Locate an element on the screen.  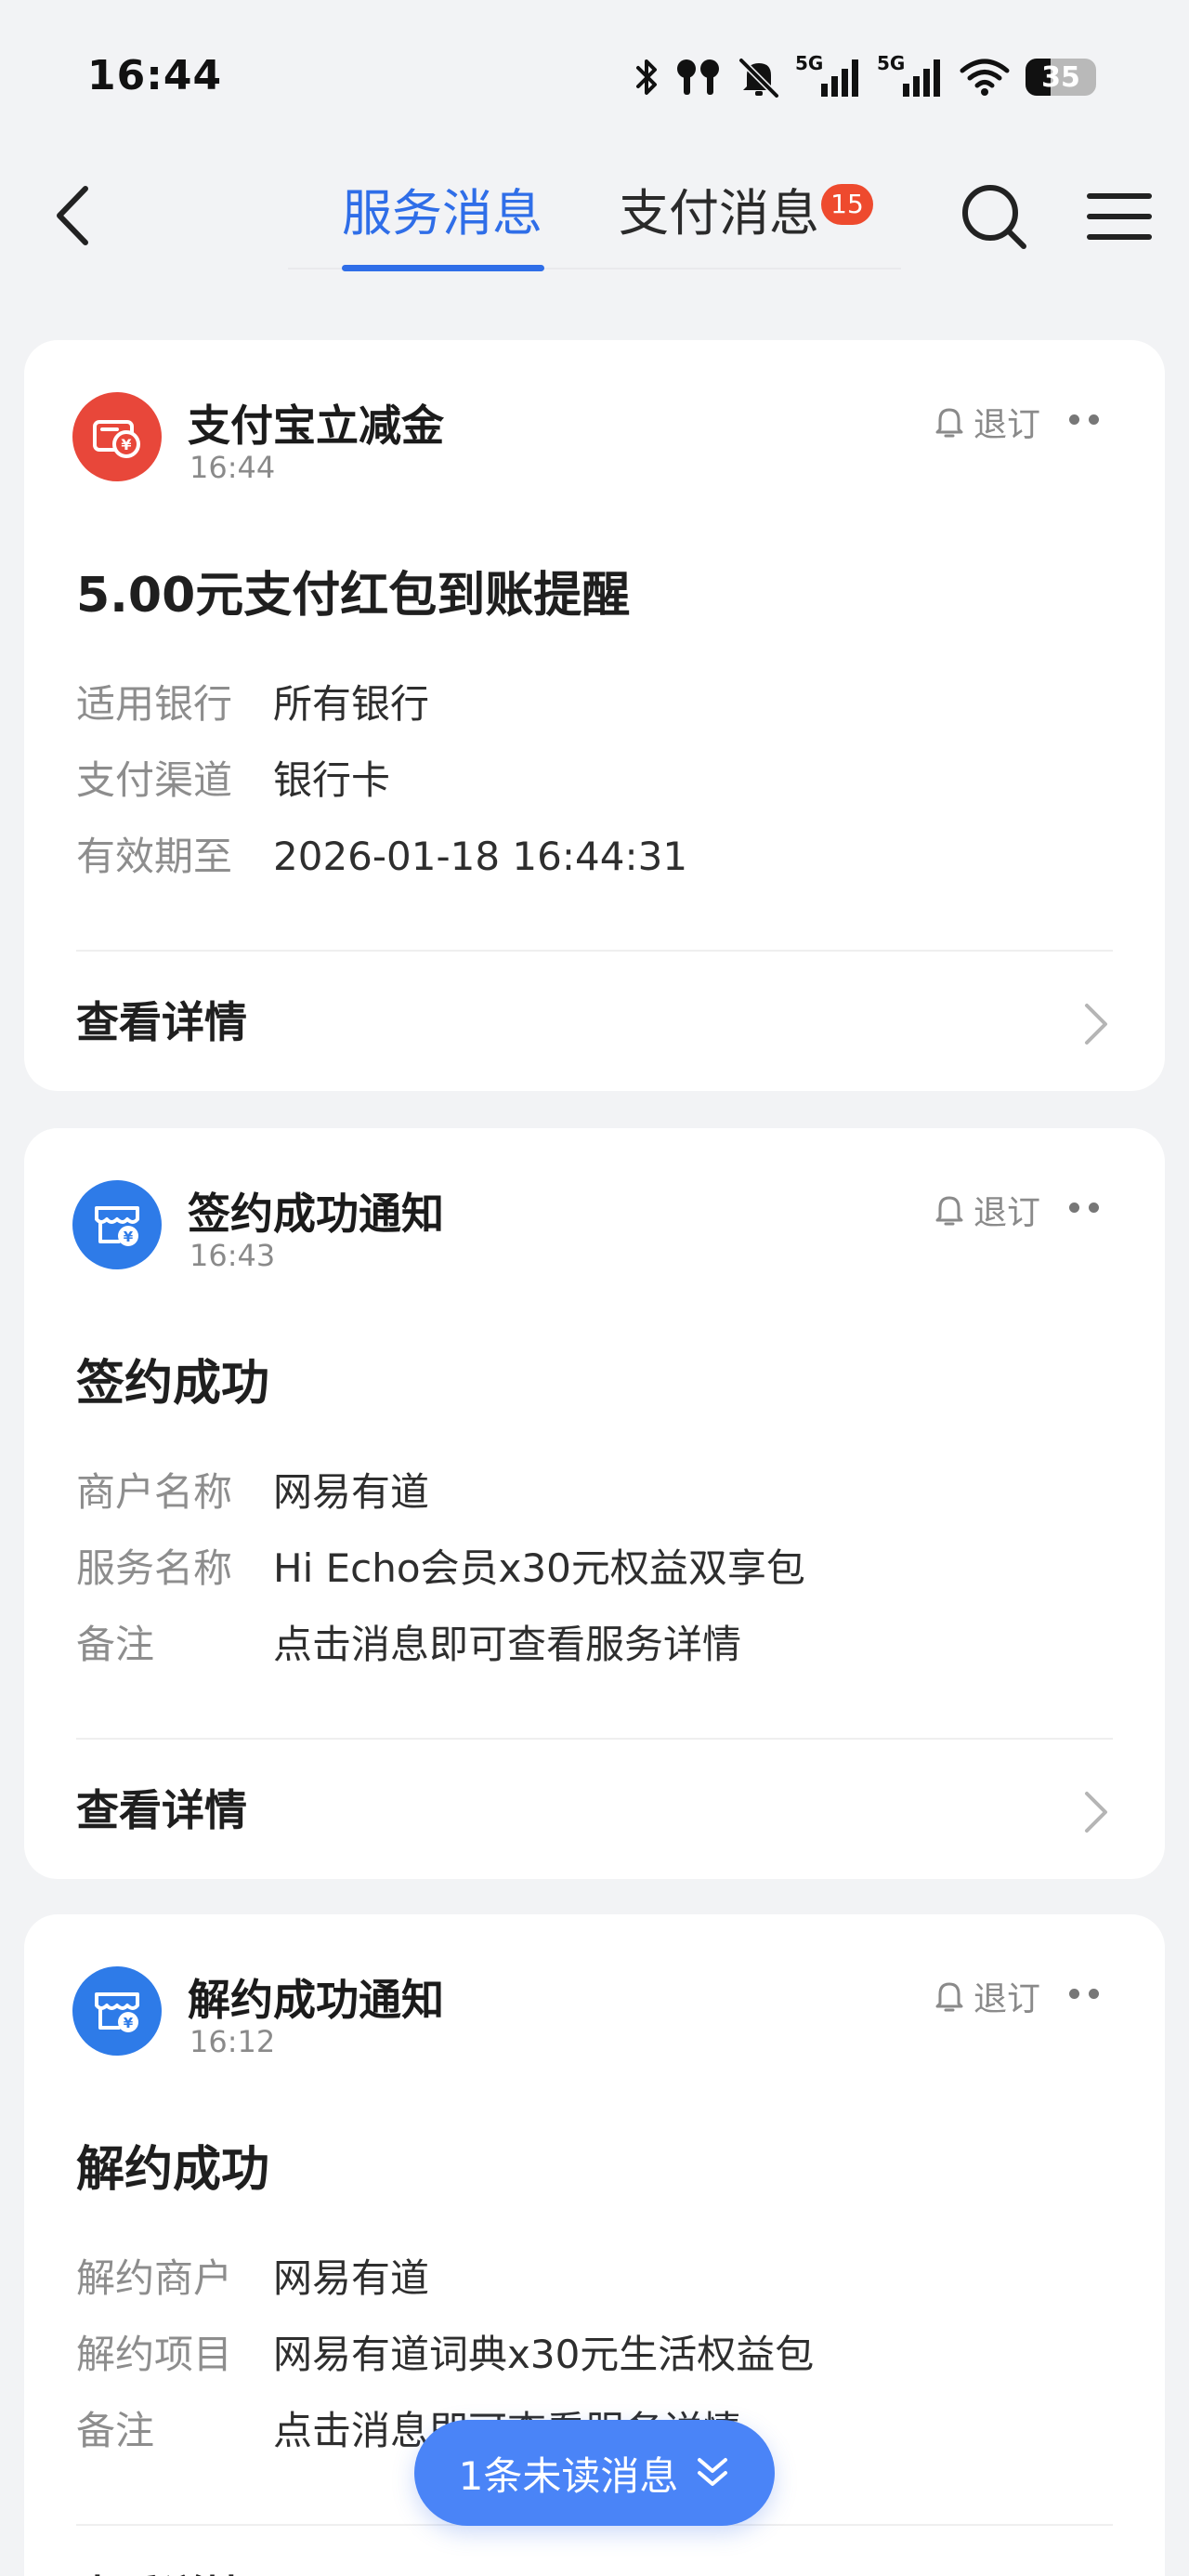
card-header: ¥ 支付宝立减金 16:44 退订 is located at coordinates (594, 438).